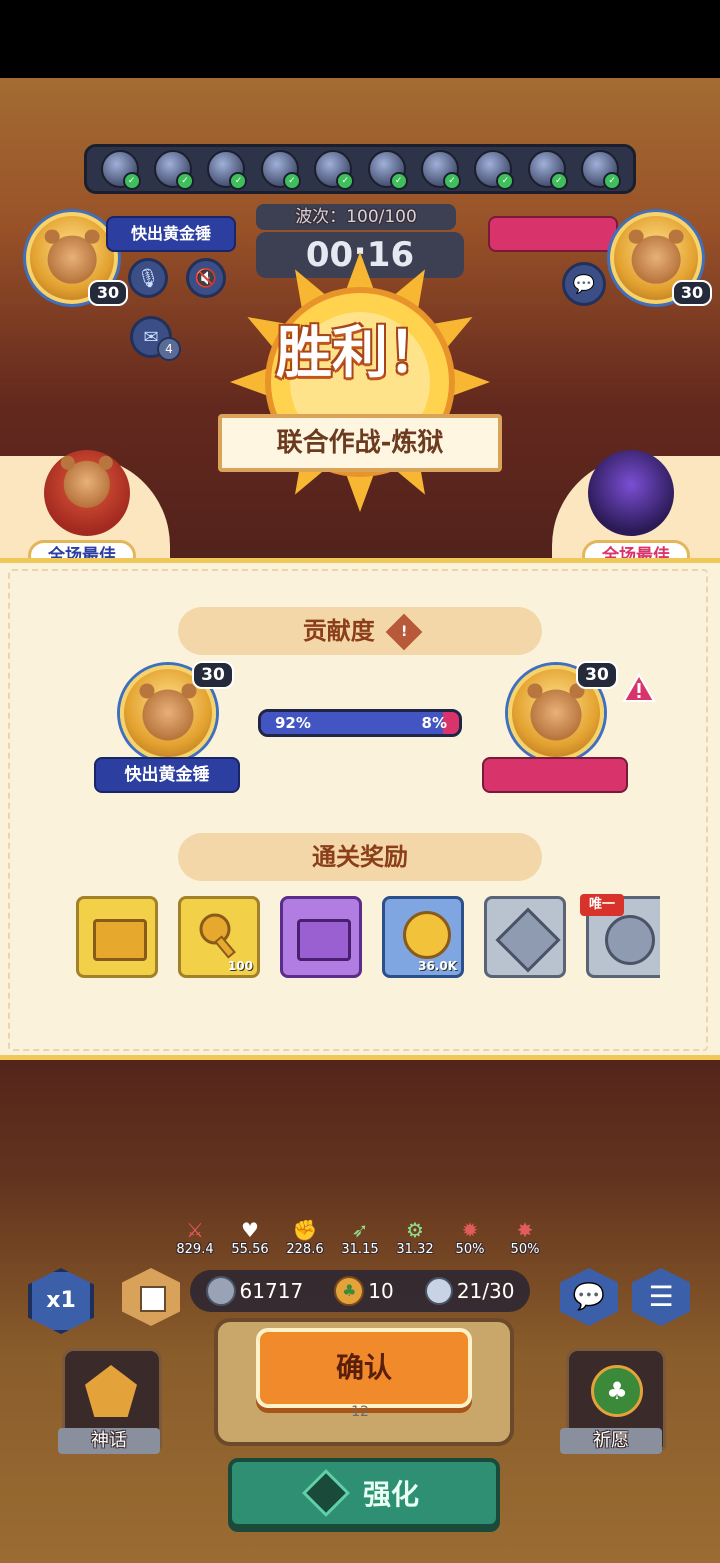 The width and height of the screenshot is (720, 1563). I want to click on mode-banner: 联合作战-炼狱, so click(360, 443).